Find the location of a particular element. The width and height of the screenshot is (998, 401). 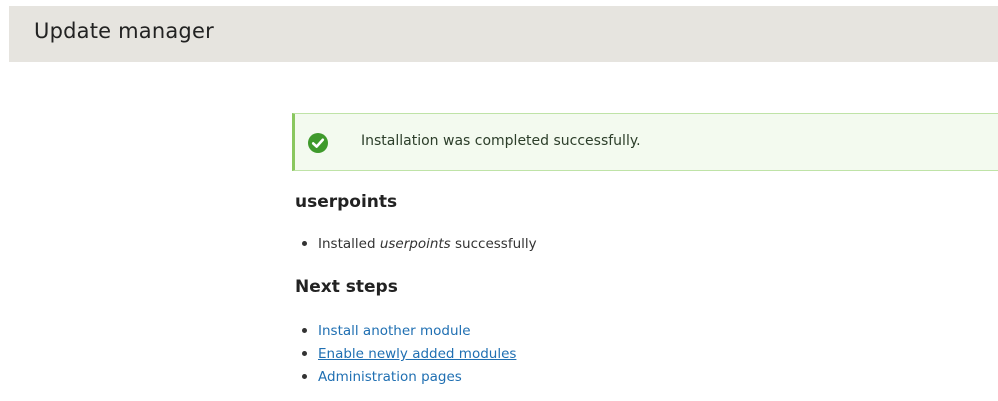

list-item: Administration pages is located at coordinates (409, 378).